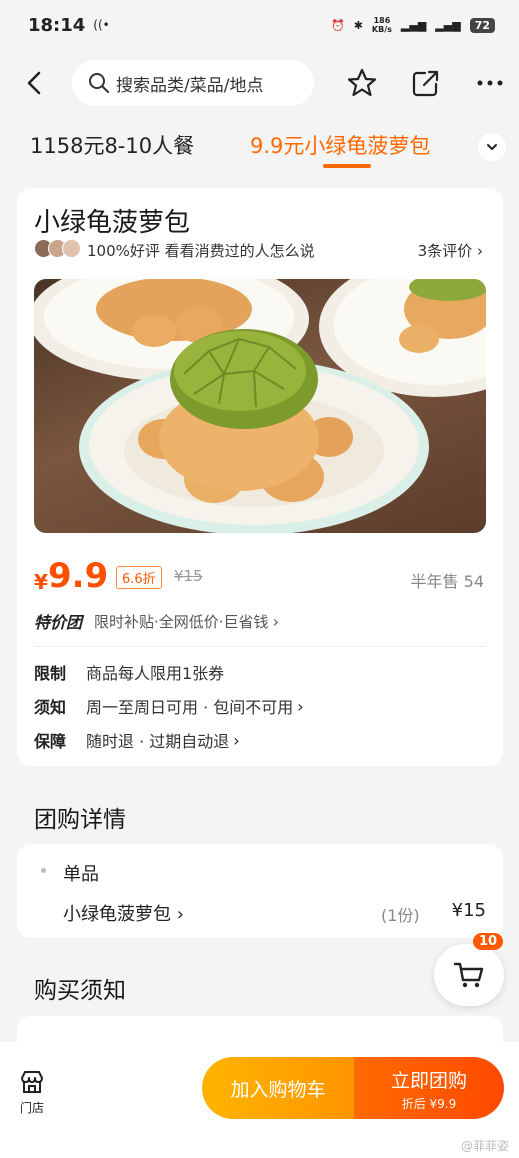 This screenshot has height=1158, width=519. Describe the element at coordinates (445, 251) in the screenshot. I see `review-link-label: 3条评价` at that location.